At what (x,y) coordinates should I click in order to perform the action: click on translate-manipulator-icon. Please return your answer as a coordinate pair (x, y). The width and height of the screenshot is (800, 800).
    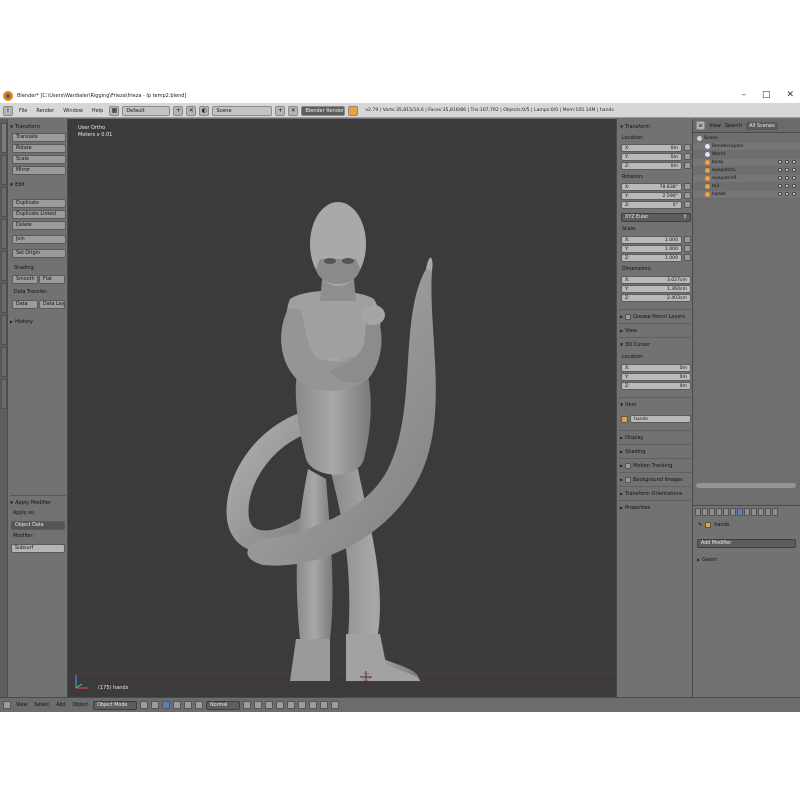
    Looking at the image, I should click on (177, 705).